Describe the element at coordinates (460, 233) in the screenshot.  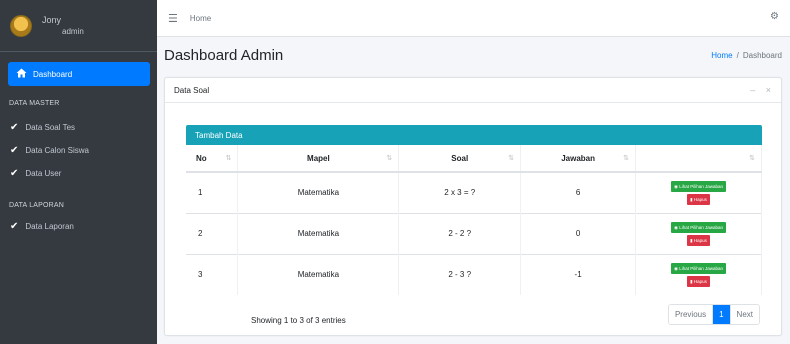
I see `cell-soal: 2 - 2 ?` at that location.